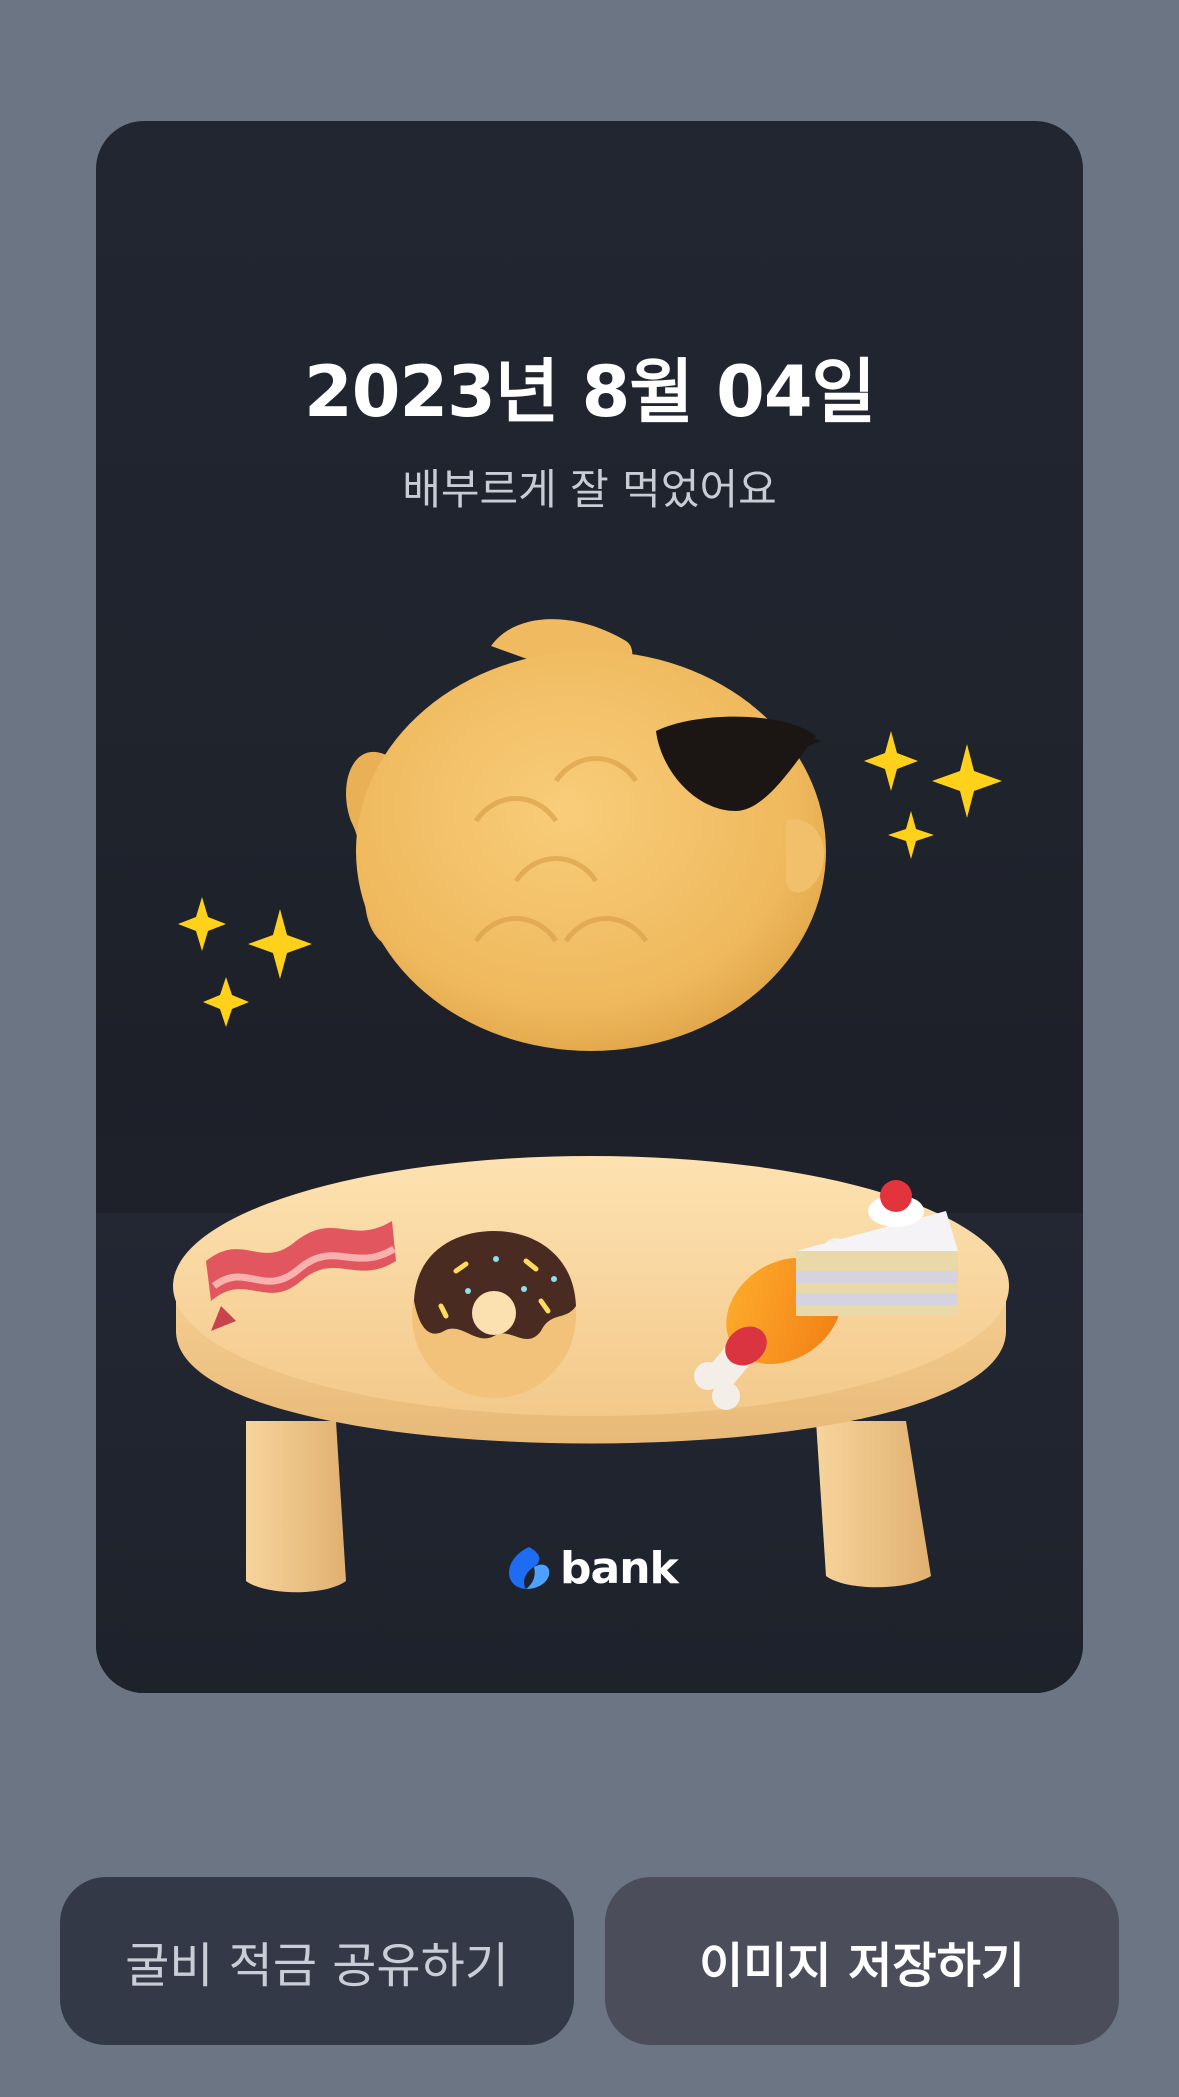 The height and width of the screenshot is (2097, 1179). What do you see at coordinates (586, 835) in the screenshot?
I see `fish-bread-icon` at bounding box center [586, 835].